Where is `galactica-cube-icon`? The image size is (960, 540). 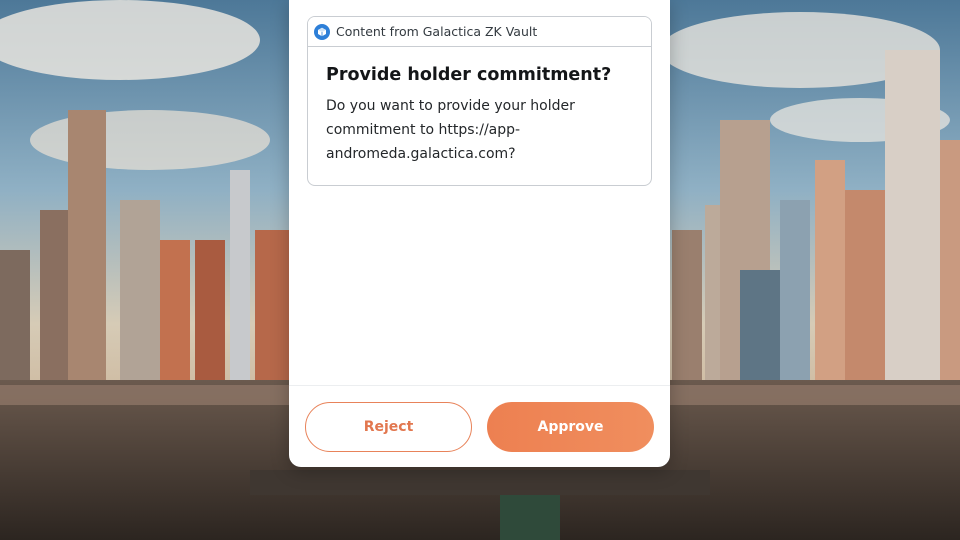 galactica-cube-icon is located at coordinates (322, 31).